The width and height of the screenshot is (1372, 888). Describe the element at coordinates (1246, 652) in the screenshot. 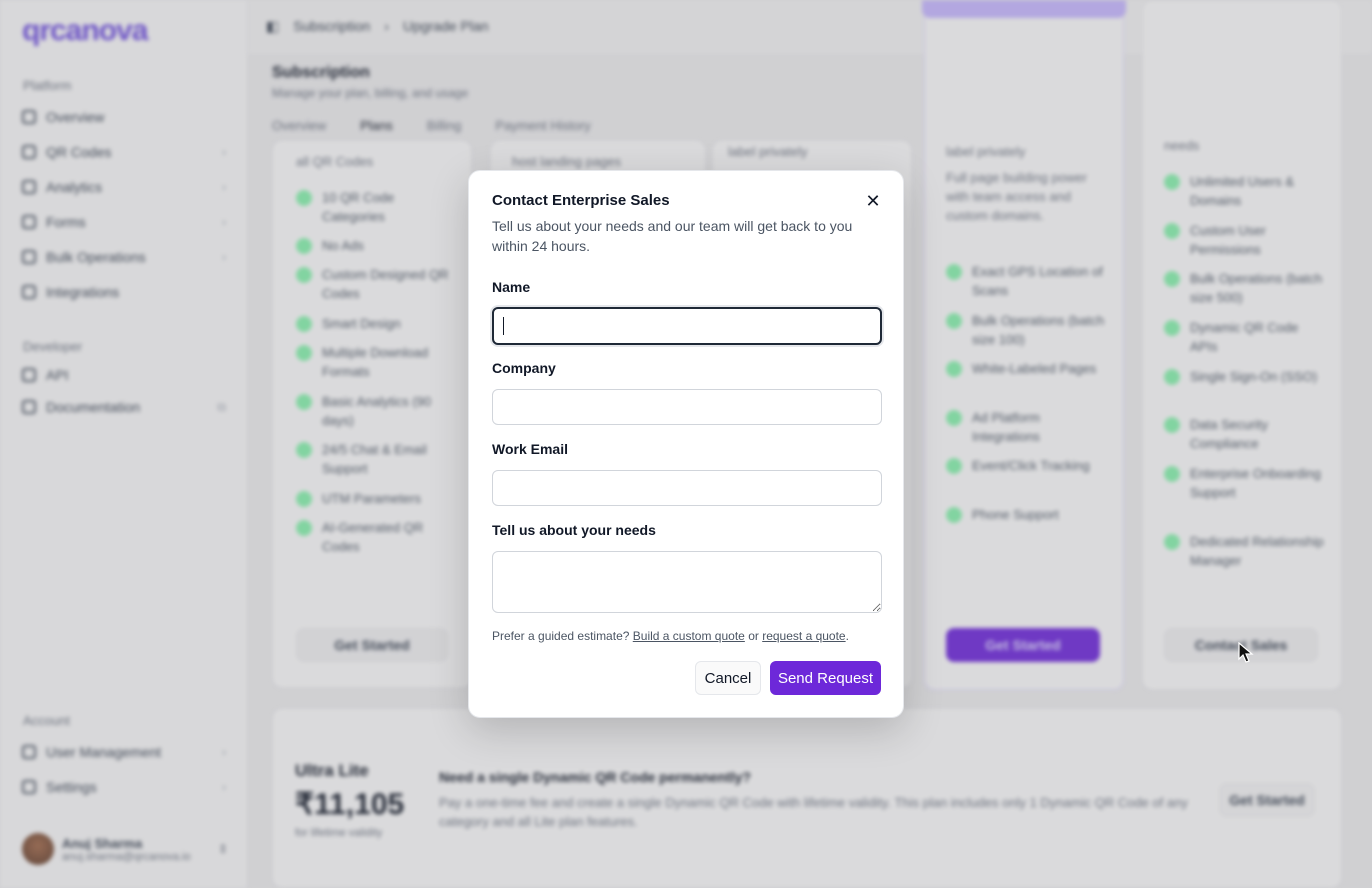

I see `mouse-cursor-icon` at that location.